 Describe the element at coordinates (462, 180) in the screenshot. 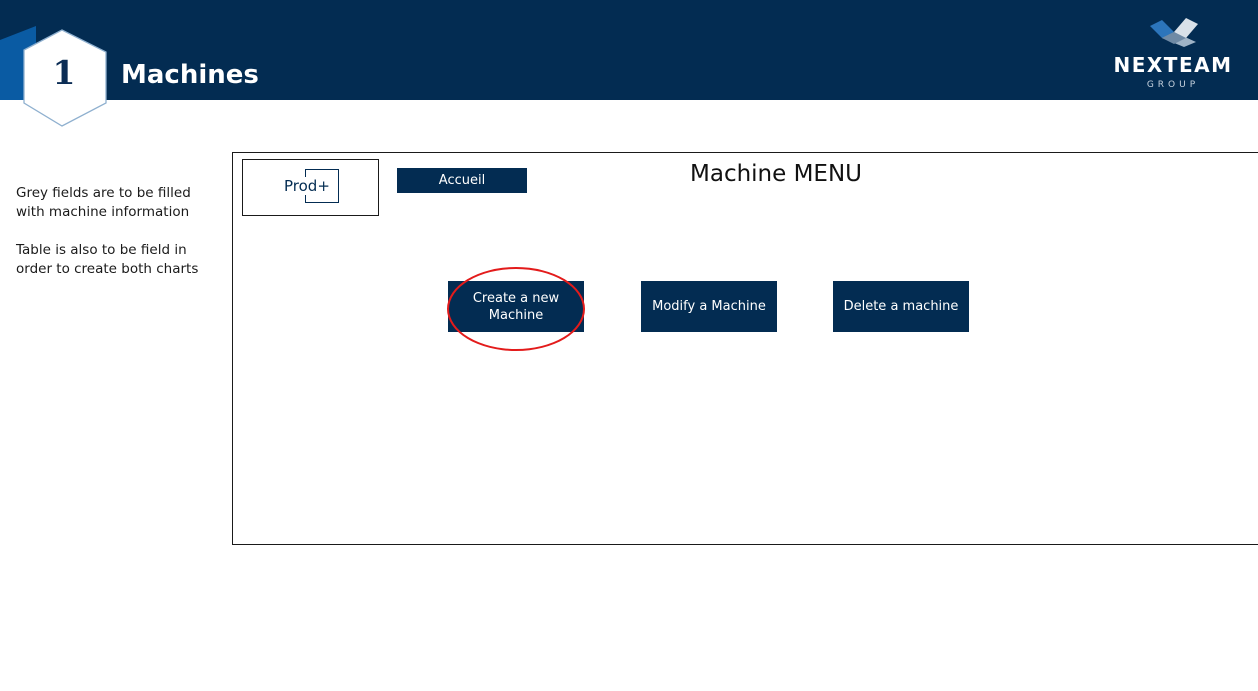

I see `home-button: Accueil` at that location.